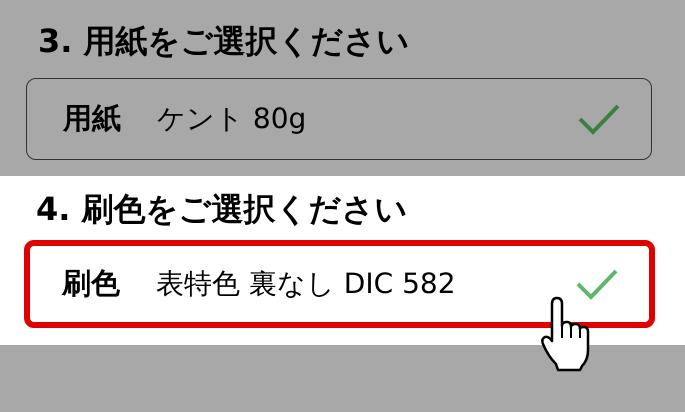  I want to click on step-heading: 4. 刷色をご選択ください, so click(222, 209).